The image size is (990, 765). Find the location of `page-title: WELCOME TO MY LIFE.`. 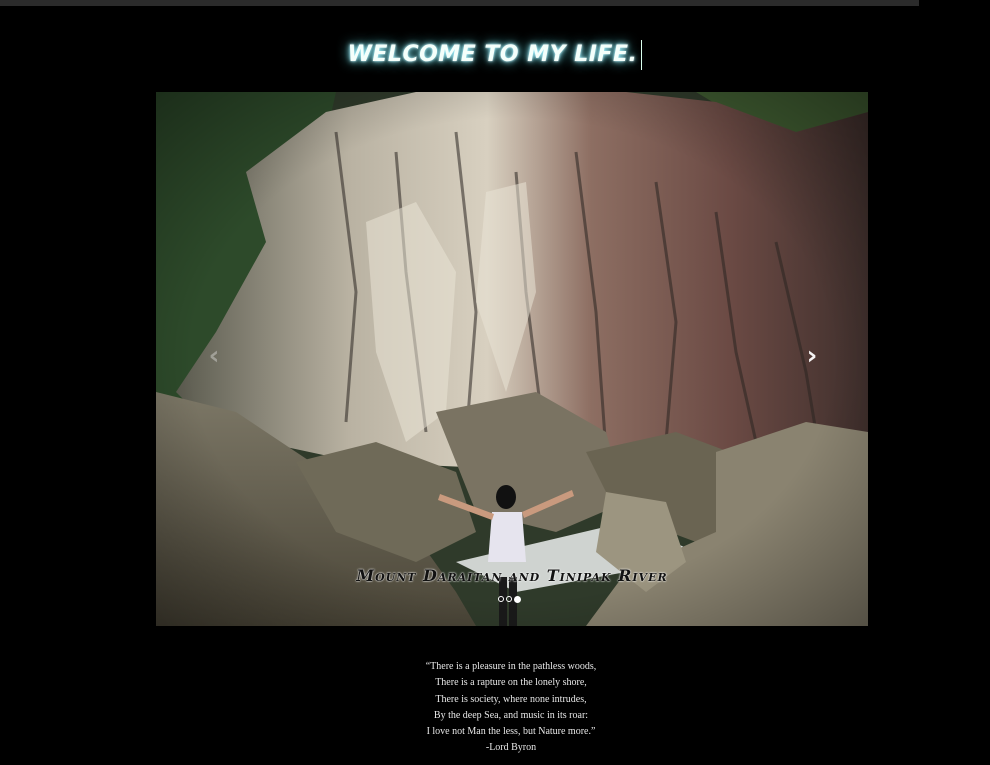

page-title: WELCOME TO MY LIFE. is located at coordinates (495, 55).